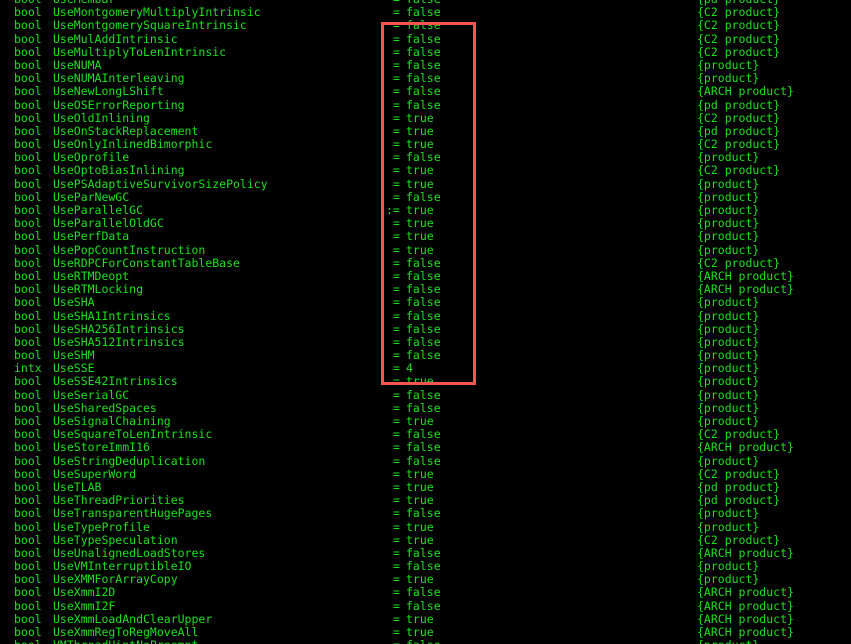 The height and width of the screenshot is (644, 851). I want to click on flag-name: UseMontgomerySquareIntrinsic, so click(150, 25).